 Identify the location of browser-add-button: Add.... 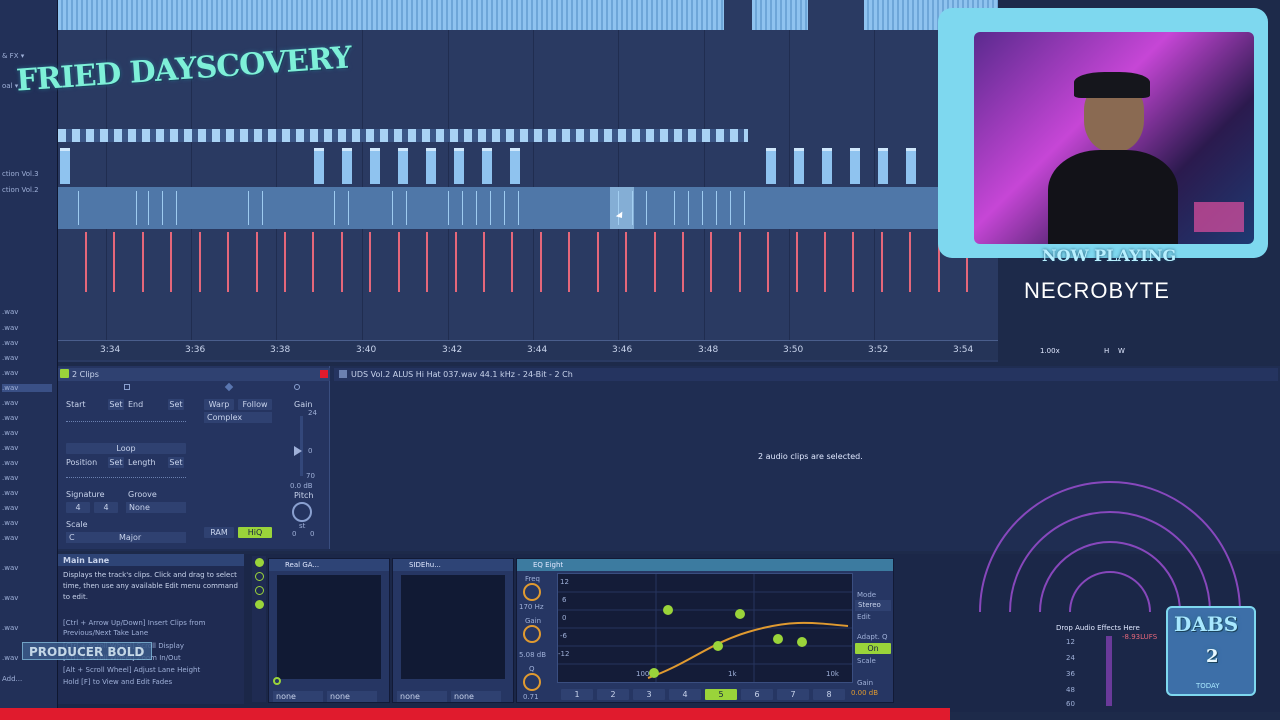
(12, 679).